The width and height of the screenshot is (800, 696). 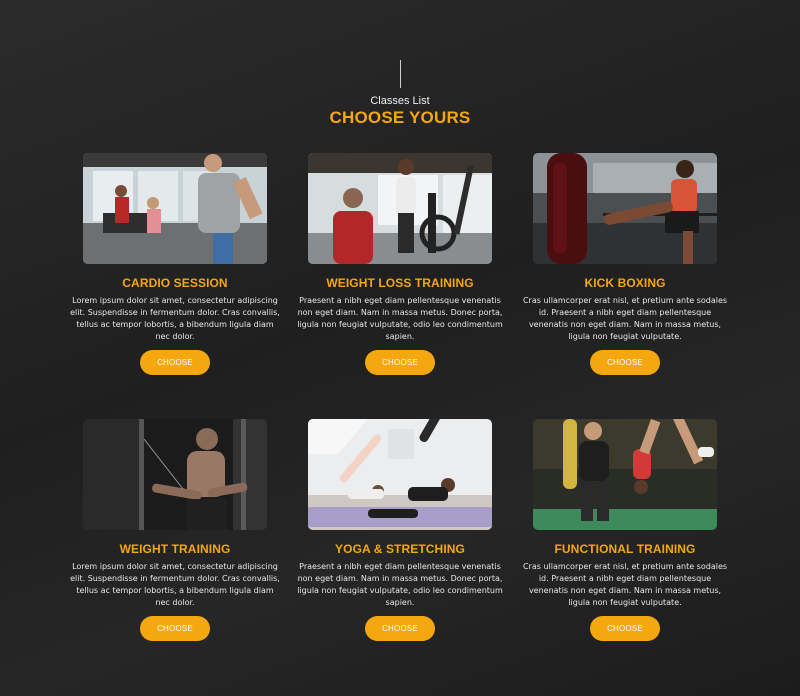 What do you see at coordinates (175, 283) in the screenshot?
I see `class-title: CARDIO SESSION` at bounding box center [175, 283].